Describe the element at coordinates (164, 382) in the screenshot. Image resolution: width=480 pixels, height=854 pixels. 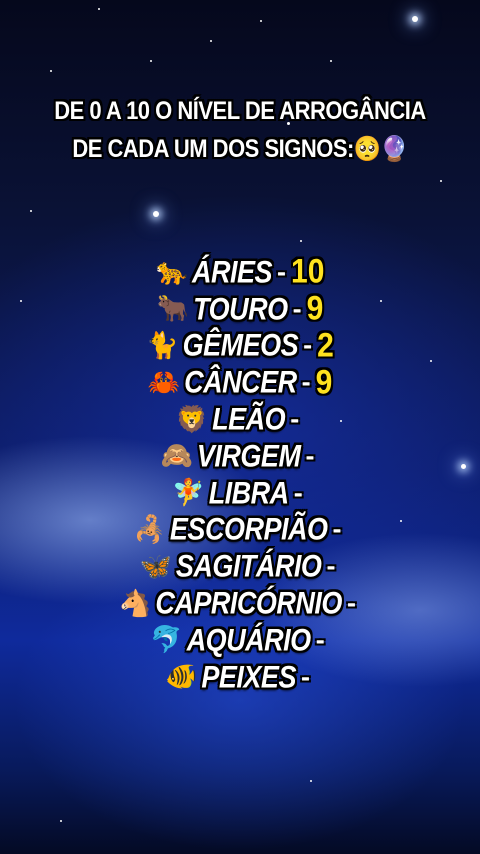
I see `crab-icon: 🦀` at that location.